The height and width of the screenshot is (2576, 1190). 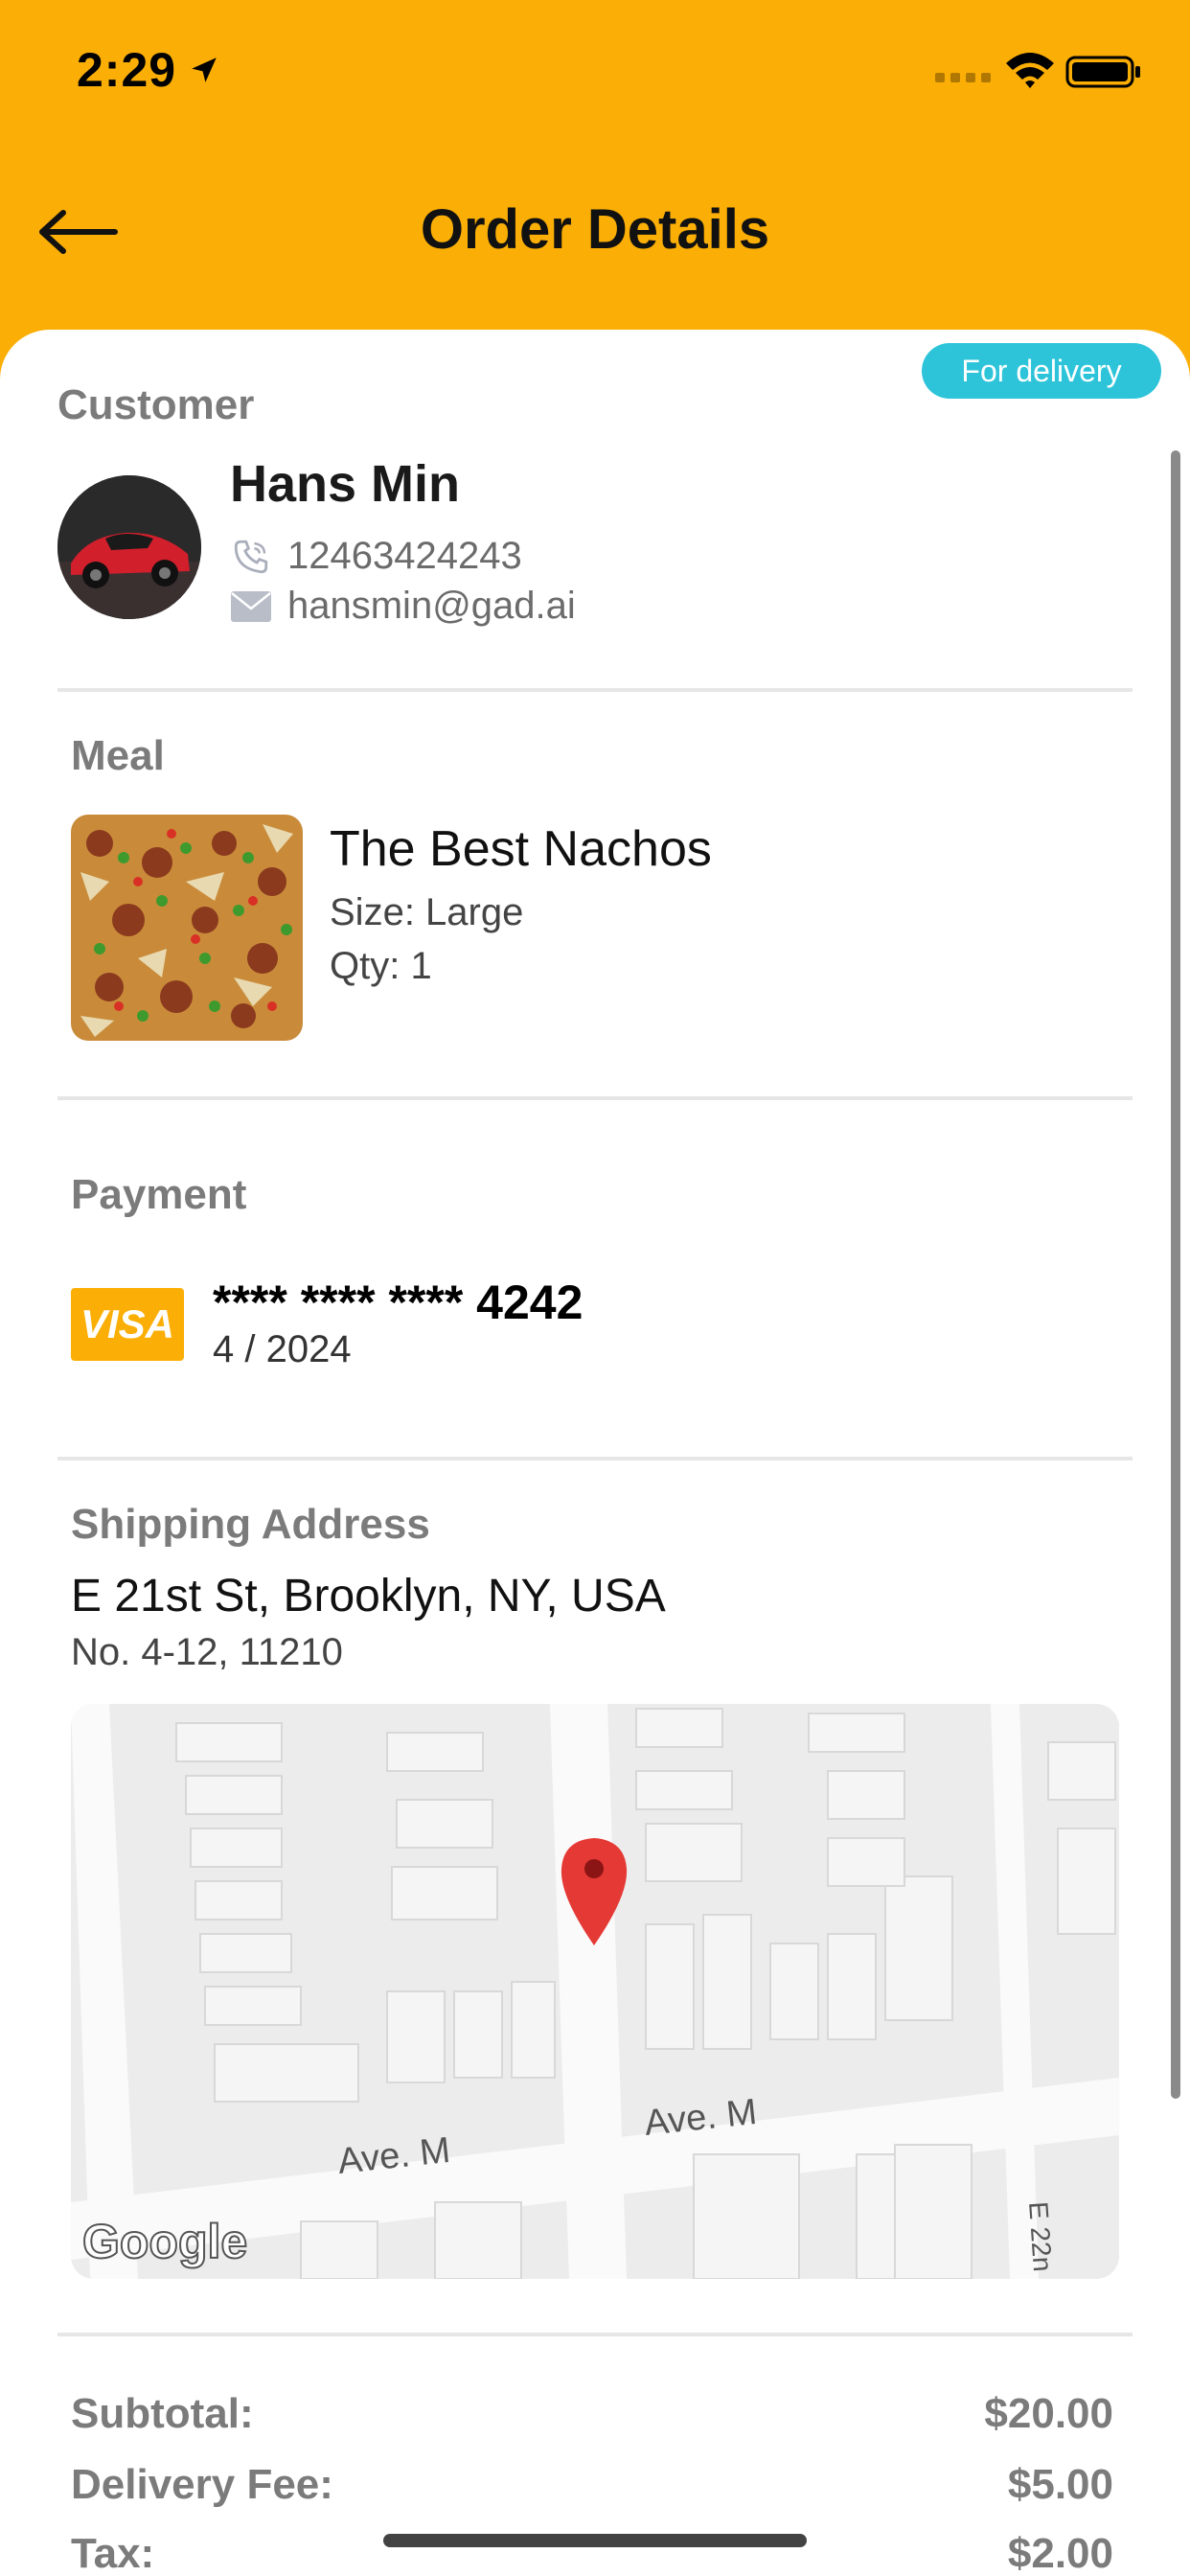 I want to click on tax-value: $2.00, so click(x=1060, y=2553).